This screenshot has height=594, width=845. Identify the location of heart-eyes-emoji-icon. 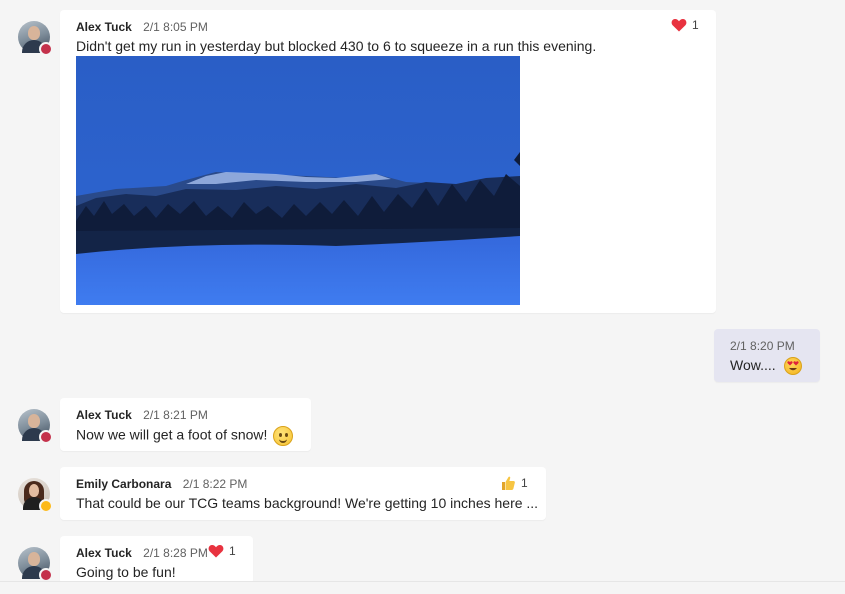
(792, 366).